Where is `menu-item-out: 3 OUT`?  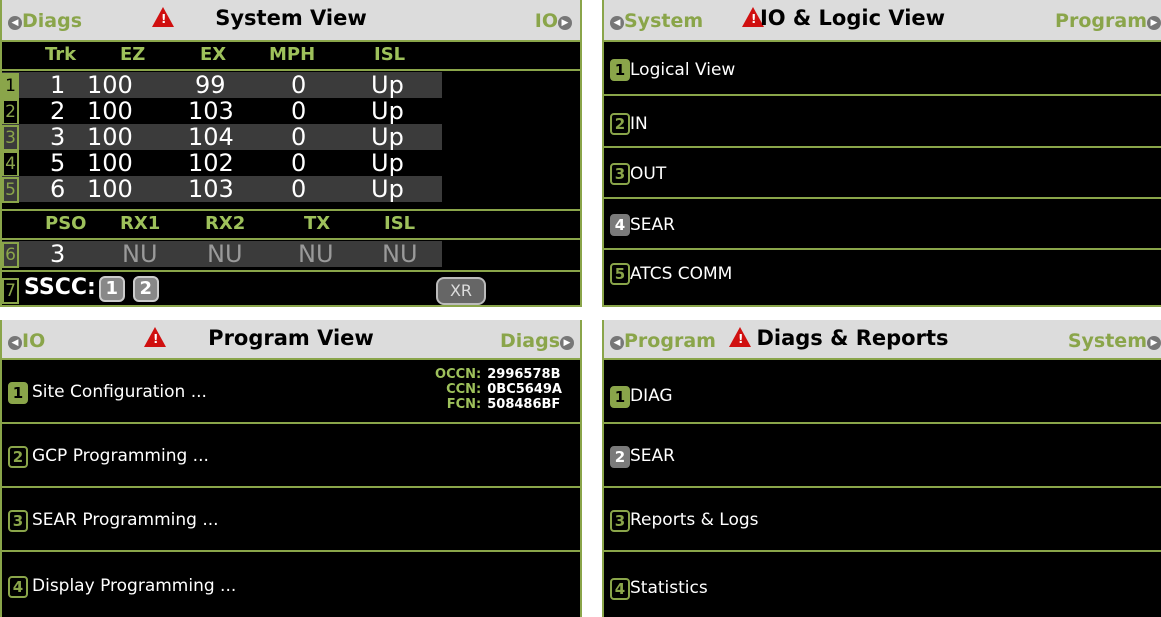
menu-item-out: 3 OUT is located at coordinates (882, 172).